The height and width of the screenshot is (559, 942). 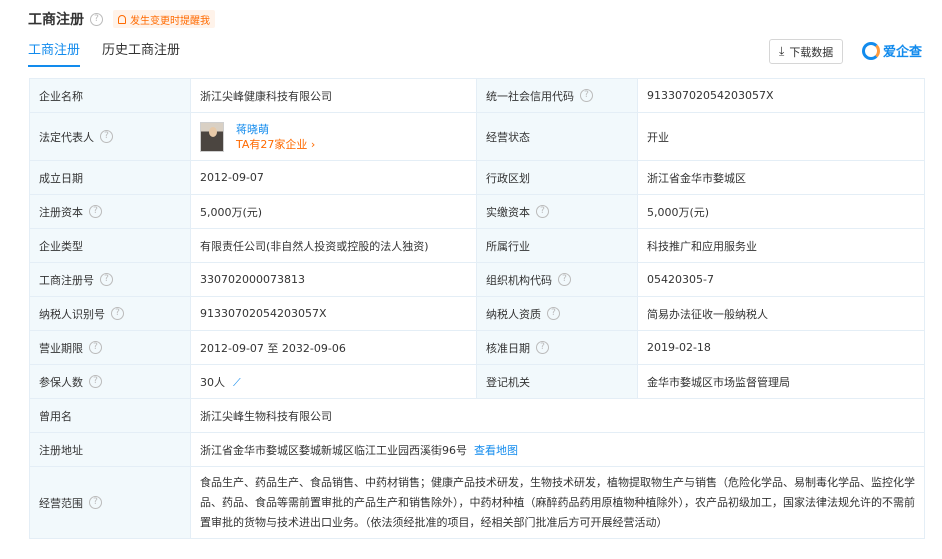 What do you see at coordinates (110, 415) in the screenshot?
I see `former-name-label: 曾用名` at bounding box center [110, 415].